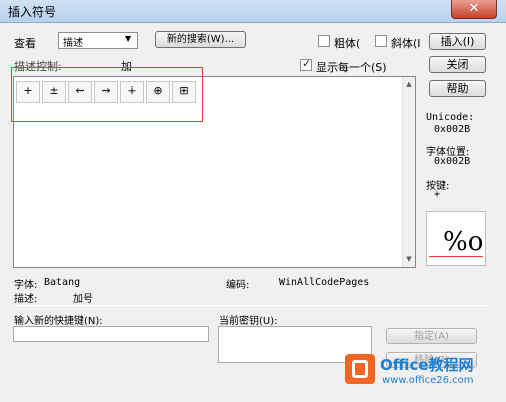  What do you see at coordinates (452, 161) in the screenshot?
I see `font-position-value: 0x002B` at bounding box center [452, 161].